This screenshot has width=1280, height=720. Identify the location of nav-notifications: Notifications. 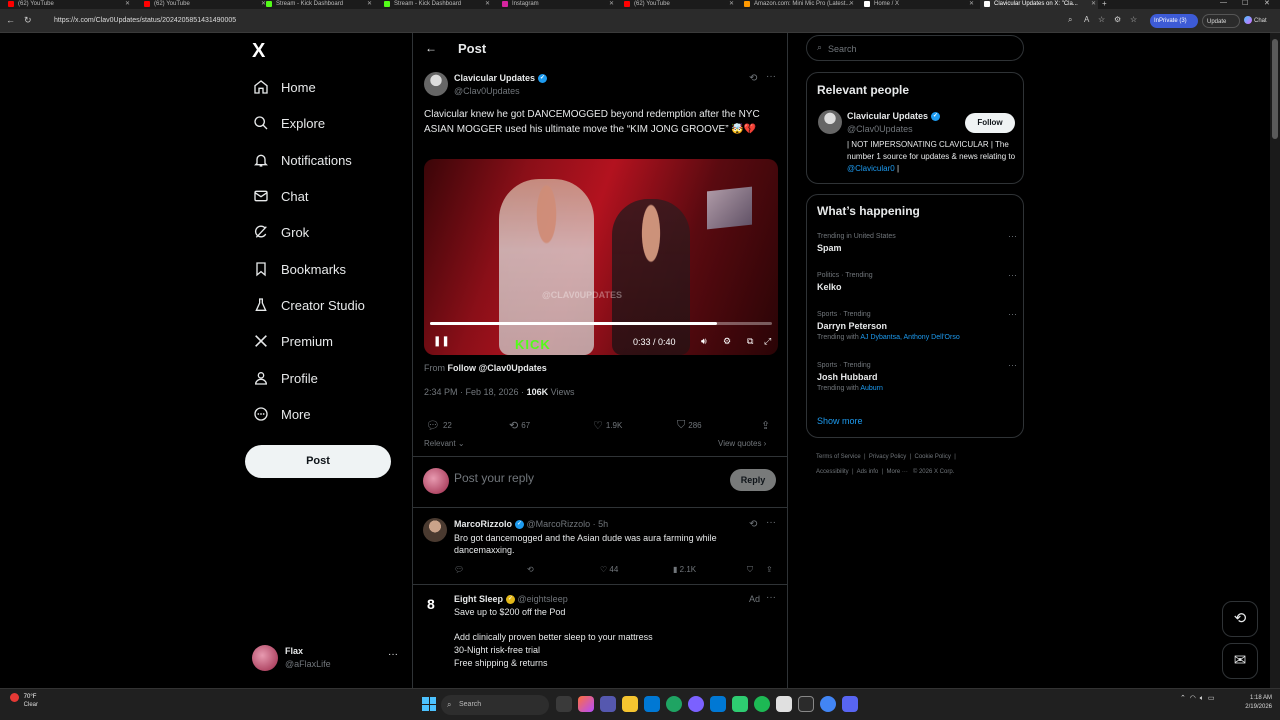
(302, 160).